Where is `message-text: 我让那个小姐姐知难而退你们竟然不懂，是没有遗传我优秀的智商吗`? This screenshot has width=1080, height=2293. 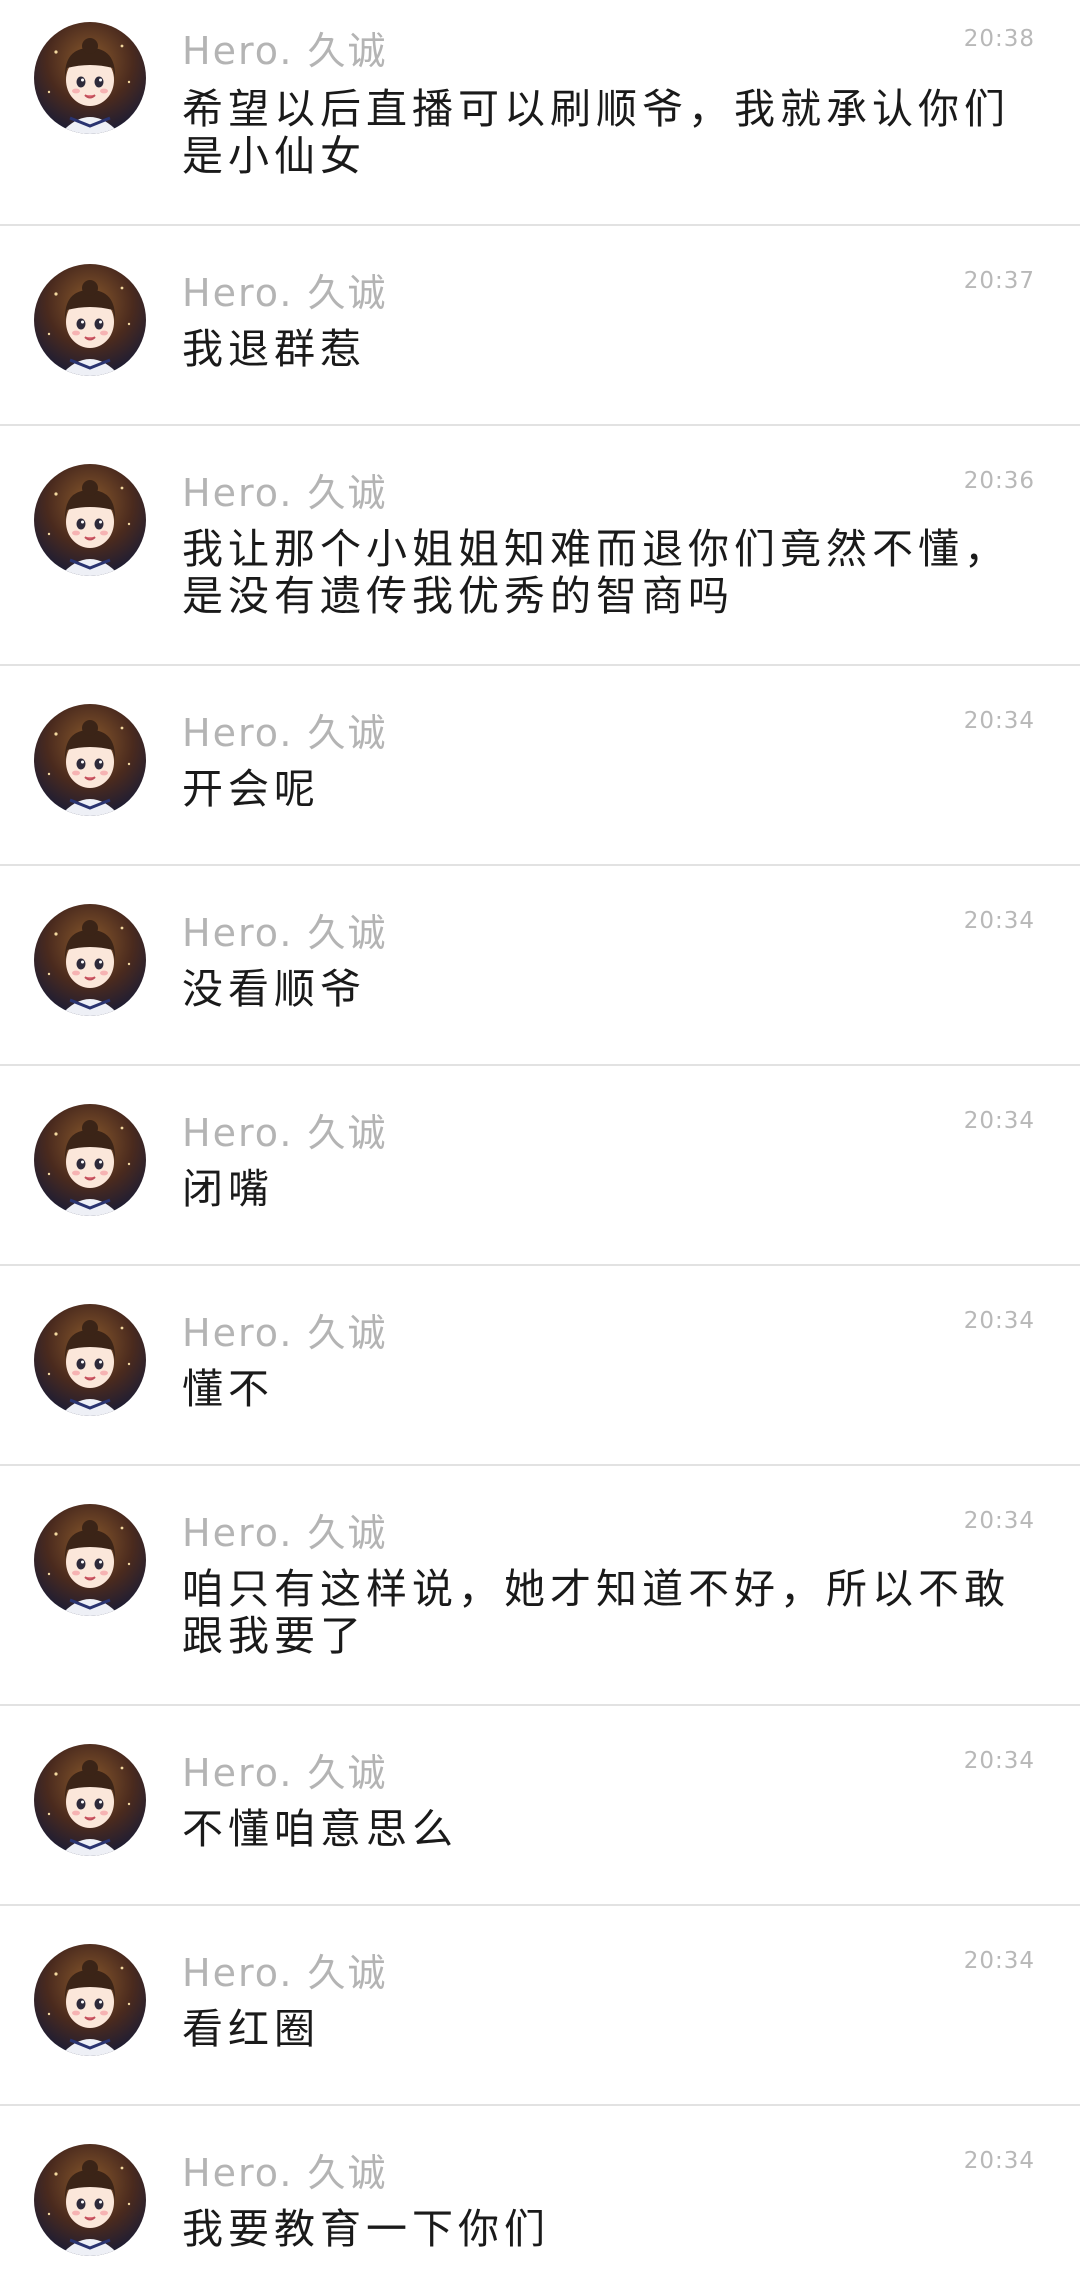
message-text: 我让那个小姐姐知难而退你们竟然不懂，是没有遗传我优秀的智商吗 is located at coordinates (596, 572).